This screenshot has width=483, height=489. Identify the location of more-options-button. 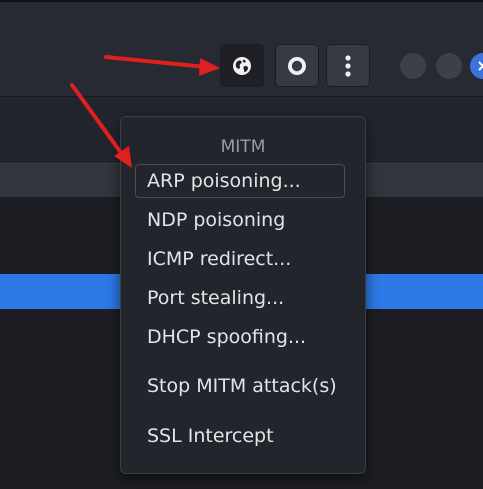
(348, 65).